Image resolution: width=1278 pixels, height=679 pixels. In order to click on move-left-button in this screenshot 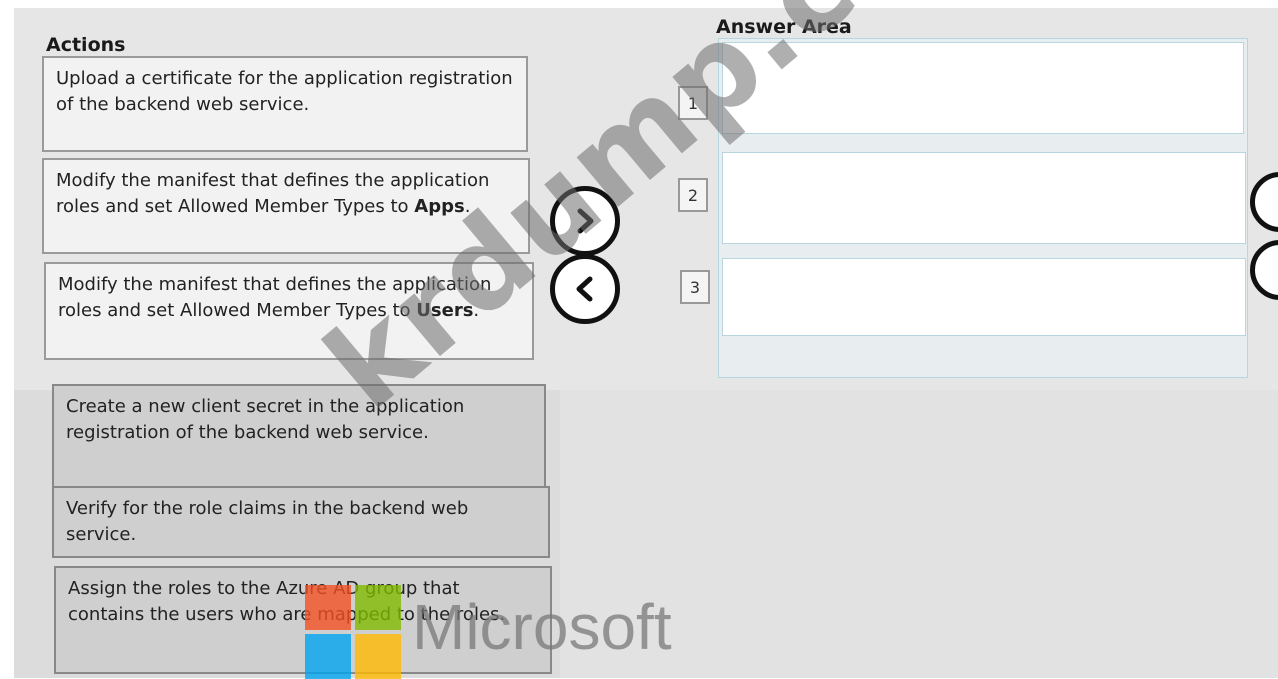, I will do `click(585, 289)`.